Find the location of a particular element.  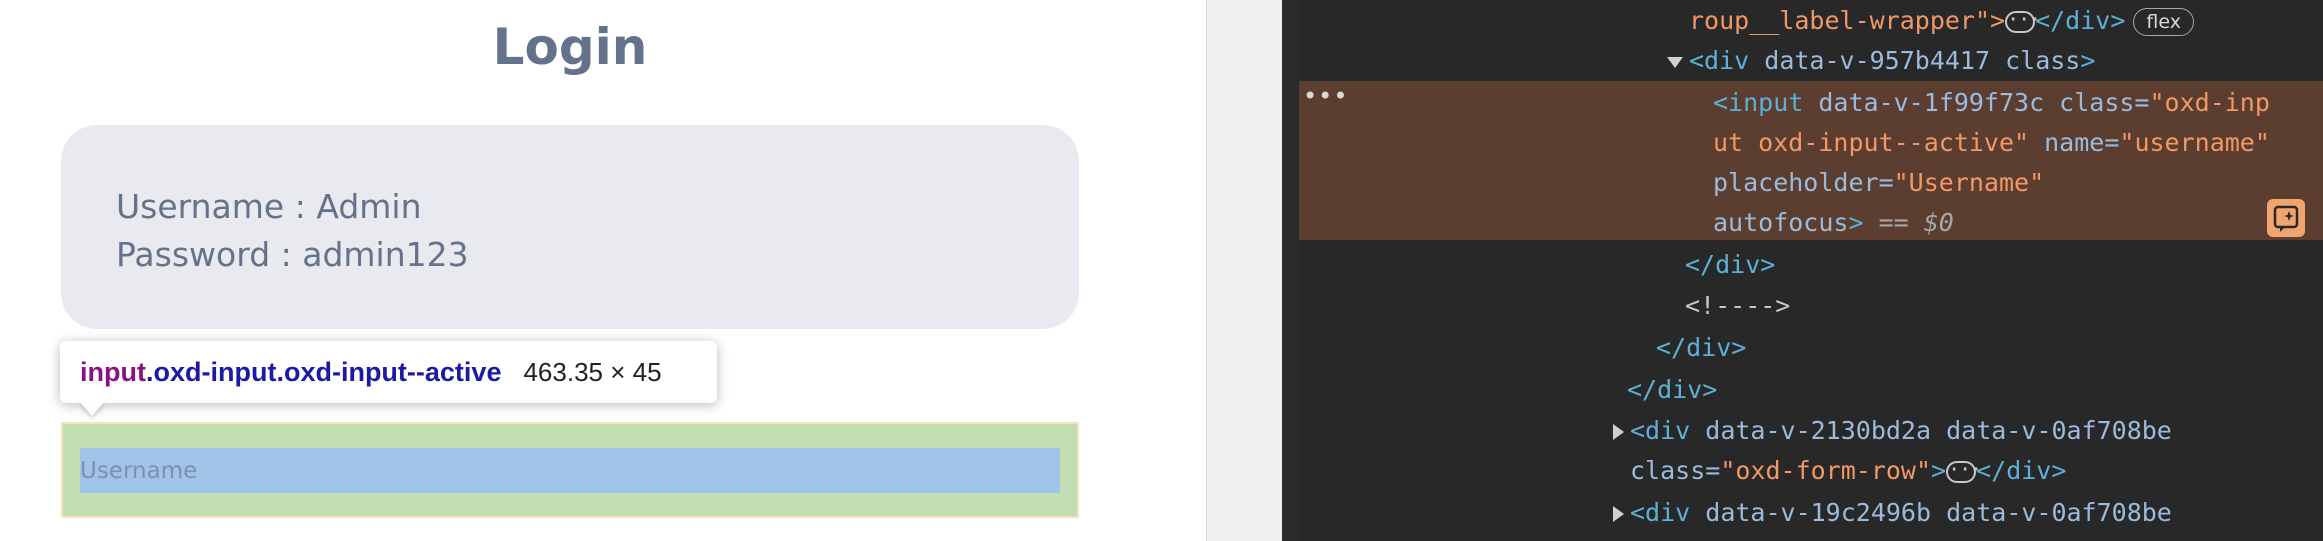

ai-assistant-icon is located at coordinates (2286, 218).